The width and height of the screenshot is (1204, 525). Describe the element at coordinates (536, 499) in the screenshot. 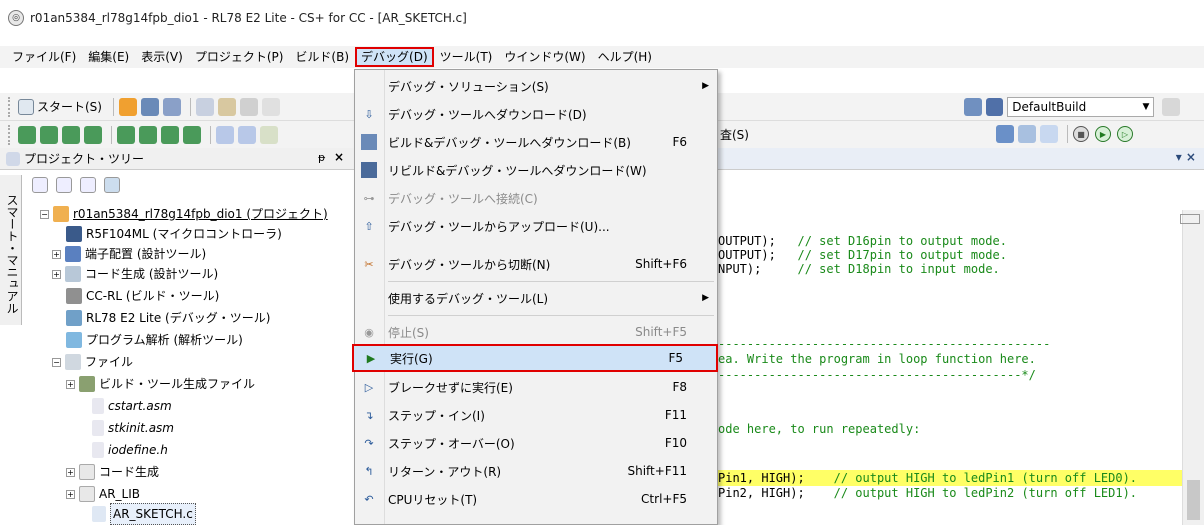

I see `menu-item-cpu-reset: ↶ CPUリセット(T) Ctrl+F5` at that location.